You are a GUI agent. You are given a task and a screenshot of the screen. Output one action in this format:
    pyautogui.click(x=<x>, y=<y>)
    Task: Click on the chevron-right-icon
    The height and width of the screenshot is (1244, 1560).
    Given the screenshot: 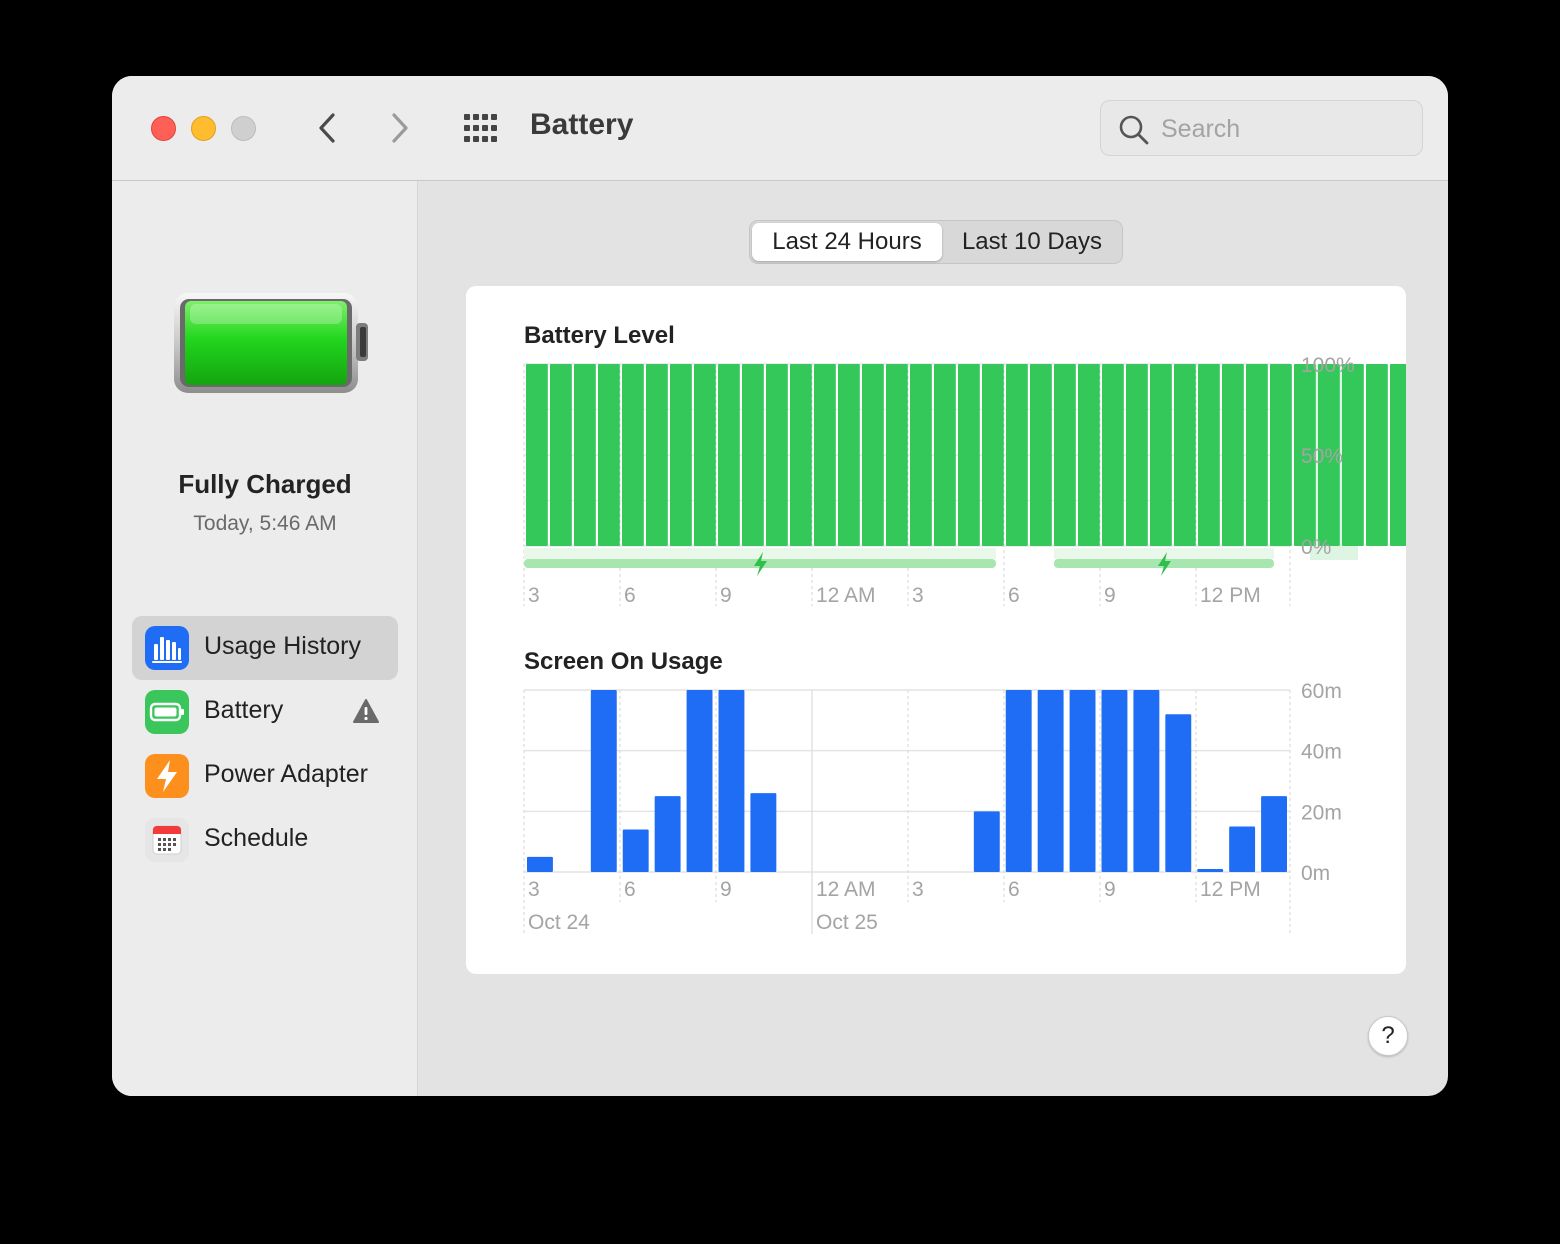 What is the action you would take?
    pyautogui.click(x=400, y=128)
    